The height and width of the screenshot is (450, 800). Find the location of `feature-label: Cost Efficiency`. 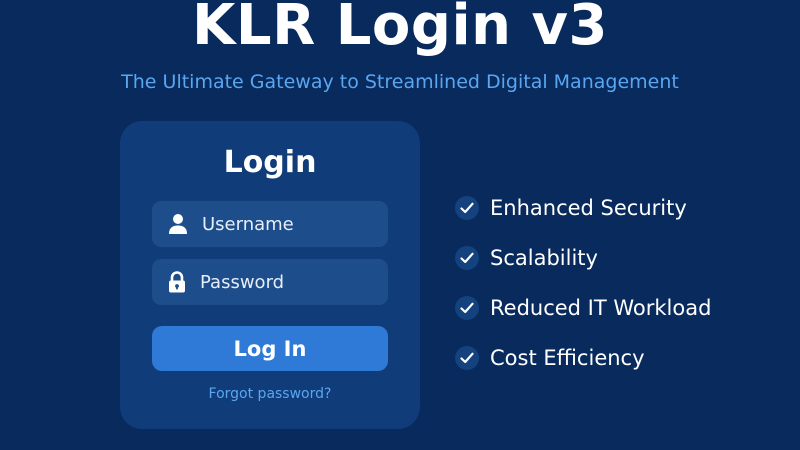

feature-label: Cost Efficiency is located at coordinates (567, 358).